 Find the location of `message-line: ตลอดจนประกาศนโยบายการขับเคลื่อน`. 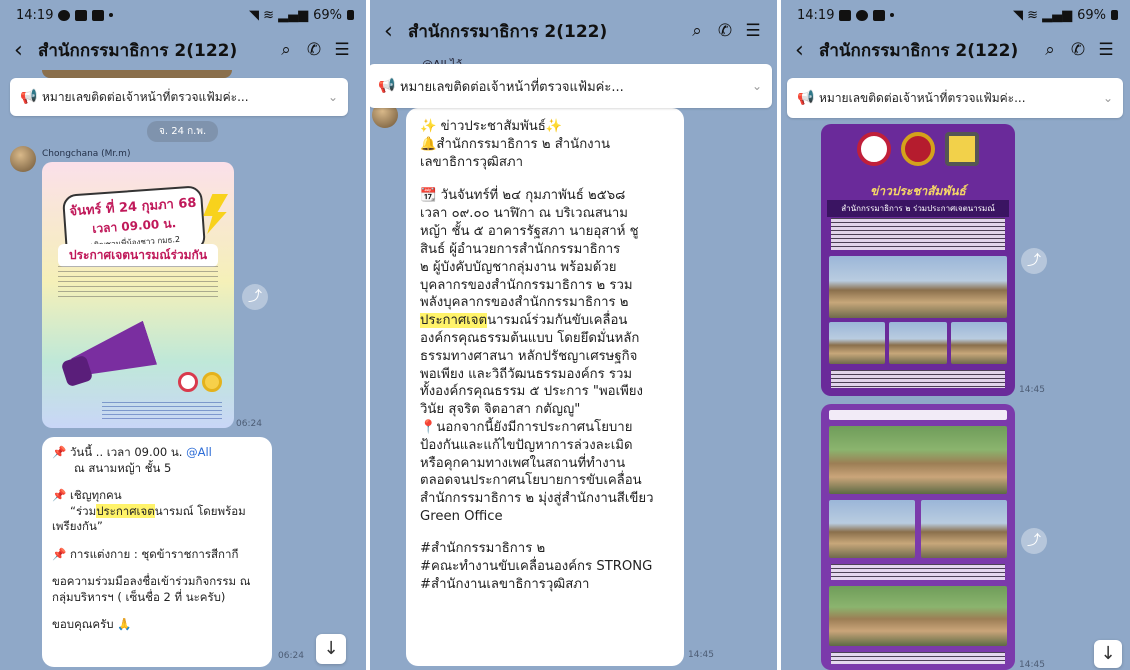

message-line: ตลอดจนประกาศนโยบายการขับเคลื่อน is located at coordinates (531, 481).